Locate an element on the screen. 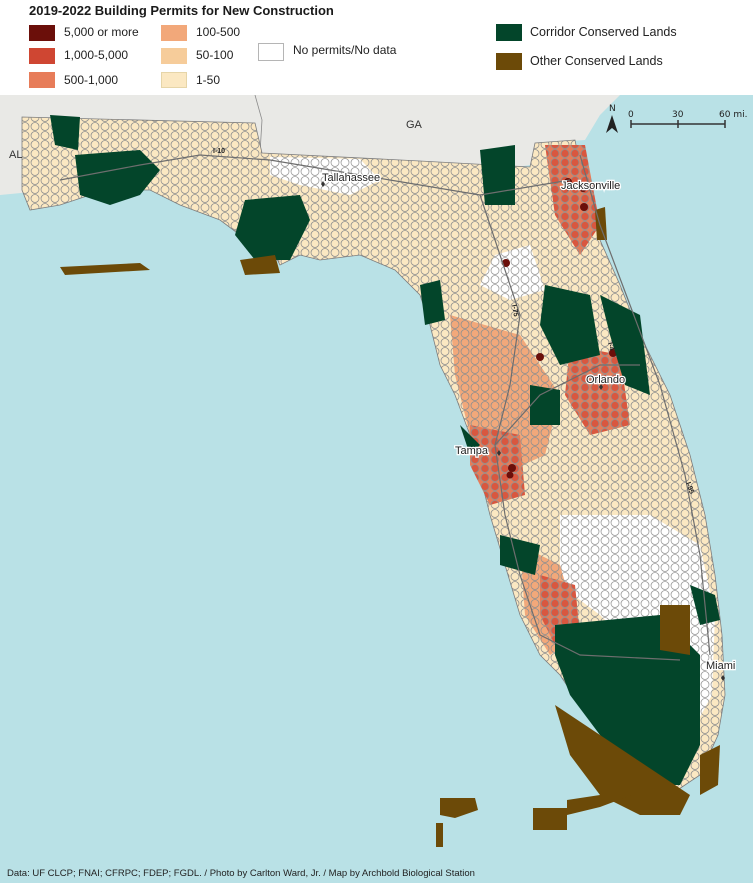 This screenshot has width=753, height=883. state-label-ga: GA is located at coordinates (414, 125).